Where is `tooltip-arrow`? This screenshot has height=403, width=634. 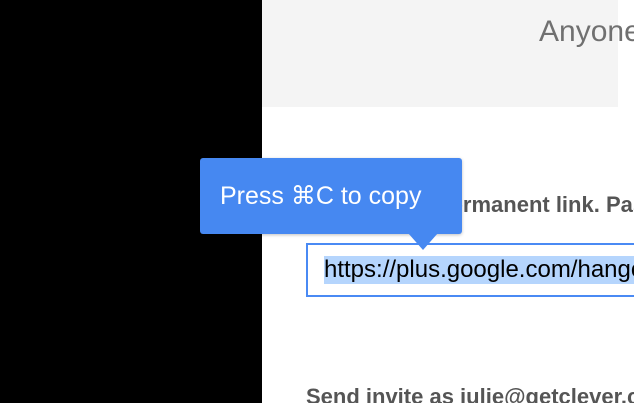
tooltip-arrow is located at coordinates (423, 241).